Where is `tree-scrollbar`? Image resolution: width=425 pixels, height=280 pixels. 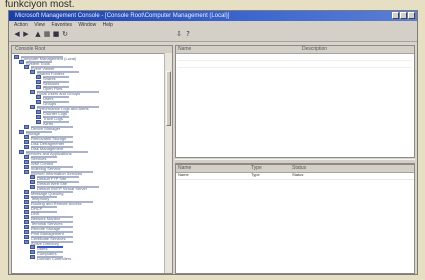
tree-scrollbar is located at coordinates (168, 163).